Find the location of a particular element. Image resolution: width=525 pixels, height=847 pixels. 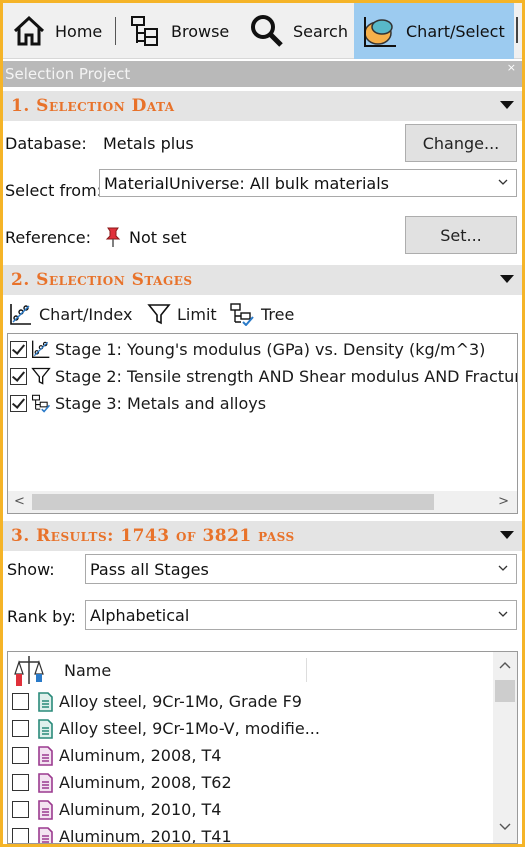

search-button: Search is located at coordinates (298, 31).